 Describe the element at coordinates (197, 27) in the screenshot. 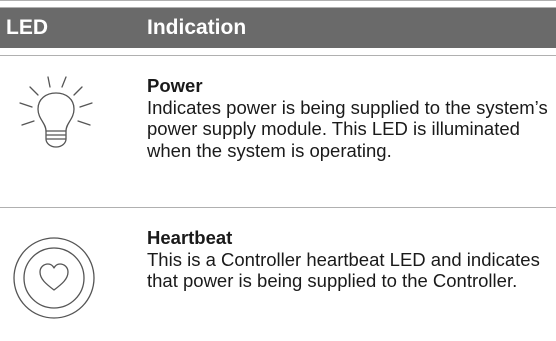

I see `header-indication: Indication` at that location.